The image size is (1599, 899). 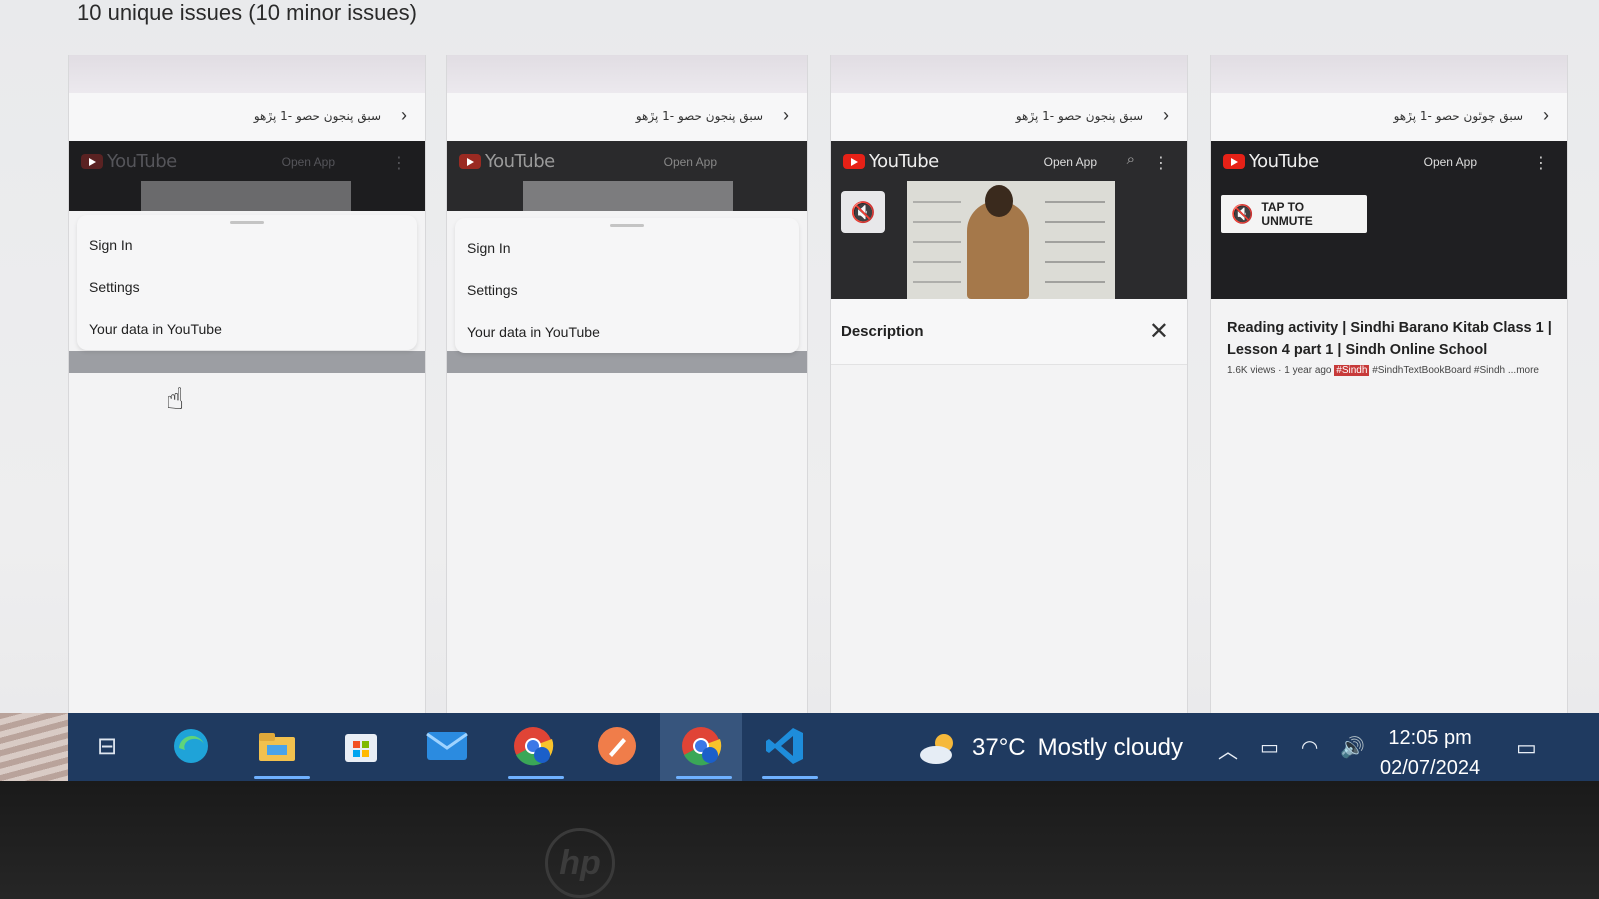 I want to click on weather-temp: 37°C, so click(x=999, y=747).